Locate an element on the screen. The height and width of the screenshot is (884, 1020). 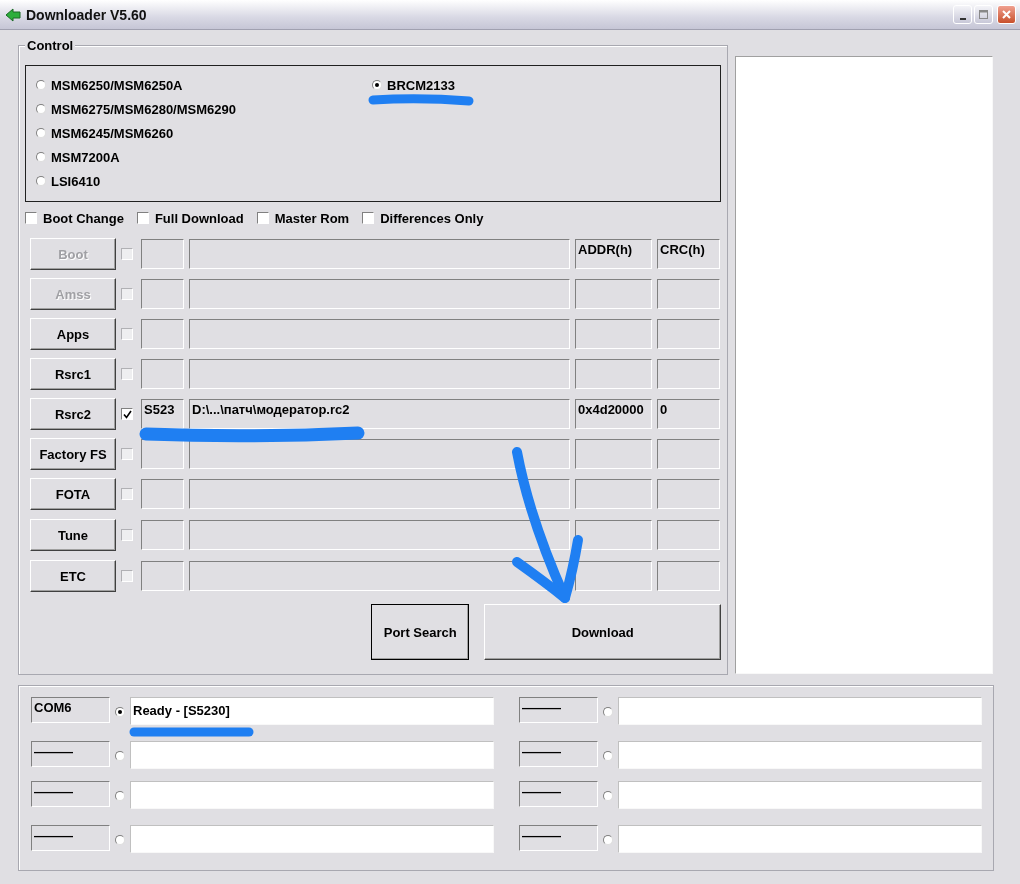
close-icon is located at coordinates (1006, 14).